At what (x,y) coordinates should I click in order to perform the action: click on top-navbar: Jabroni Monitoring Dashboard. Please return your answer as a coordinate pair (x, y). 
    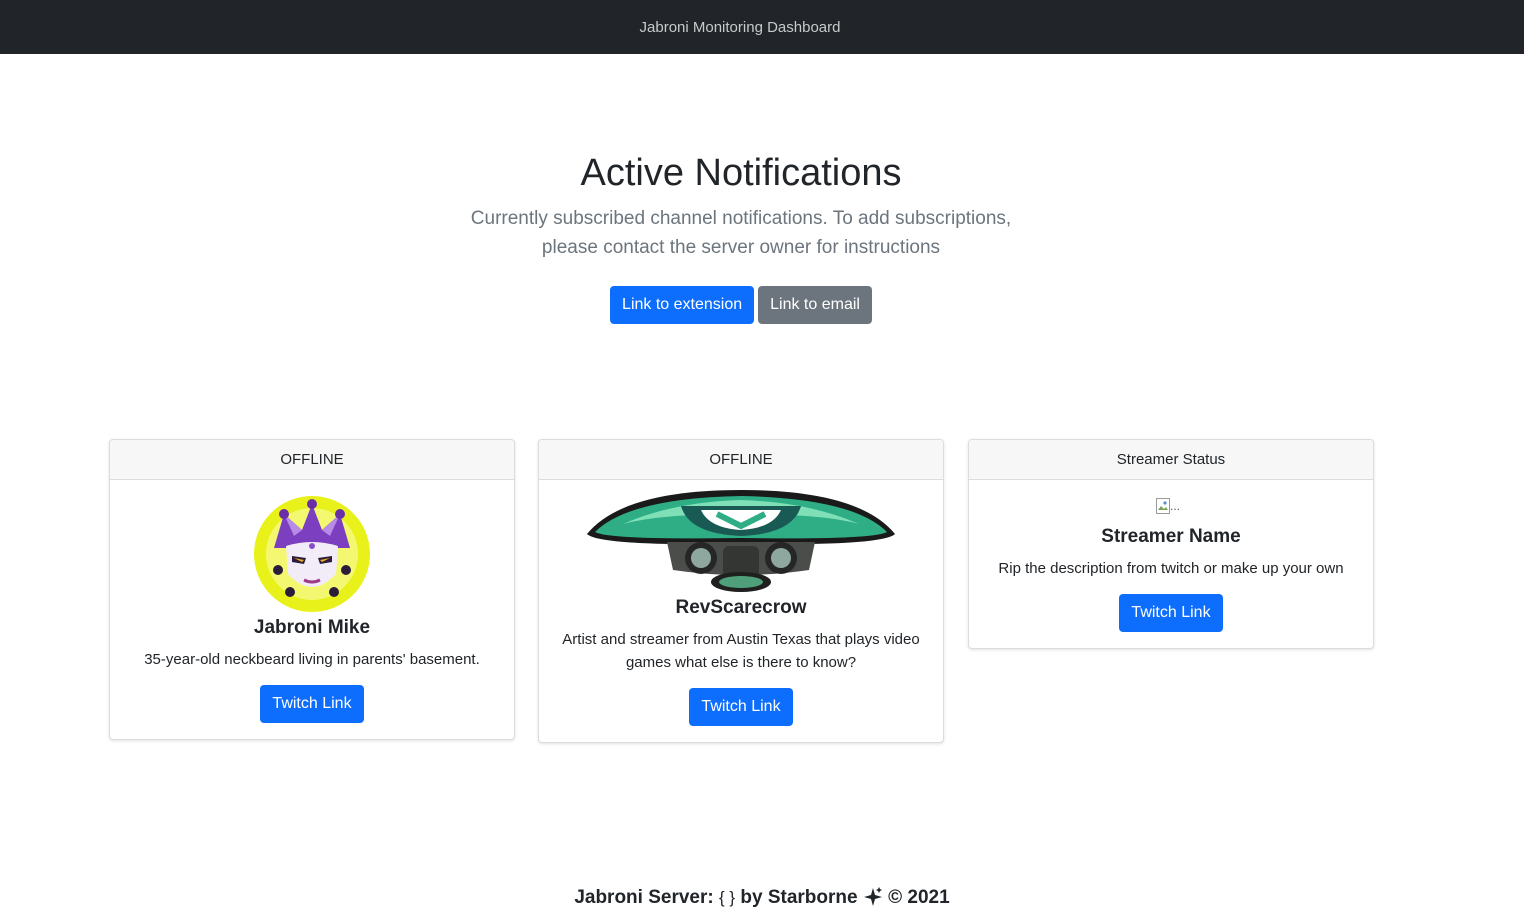
    Looking at the image, I should click on (762, 27).